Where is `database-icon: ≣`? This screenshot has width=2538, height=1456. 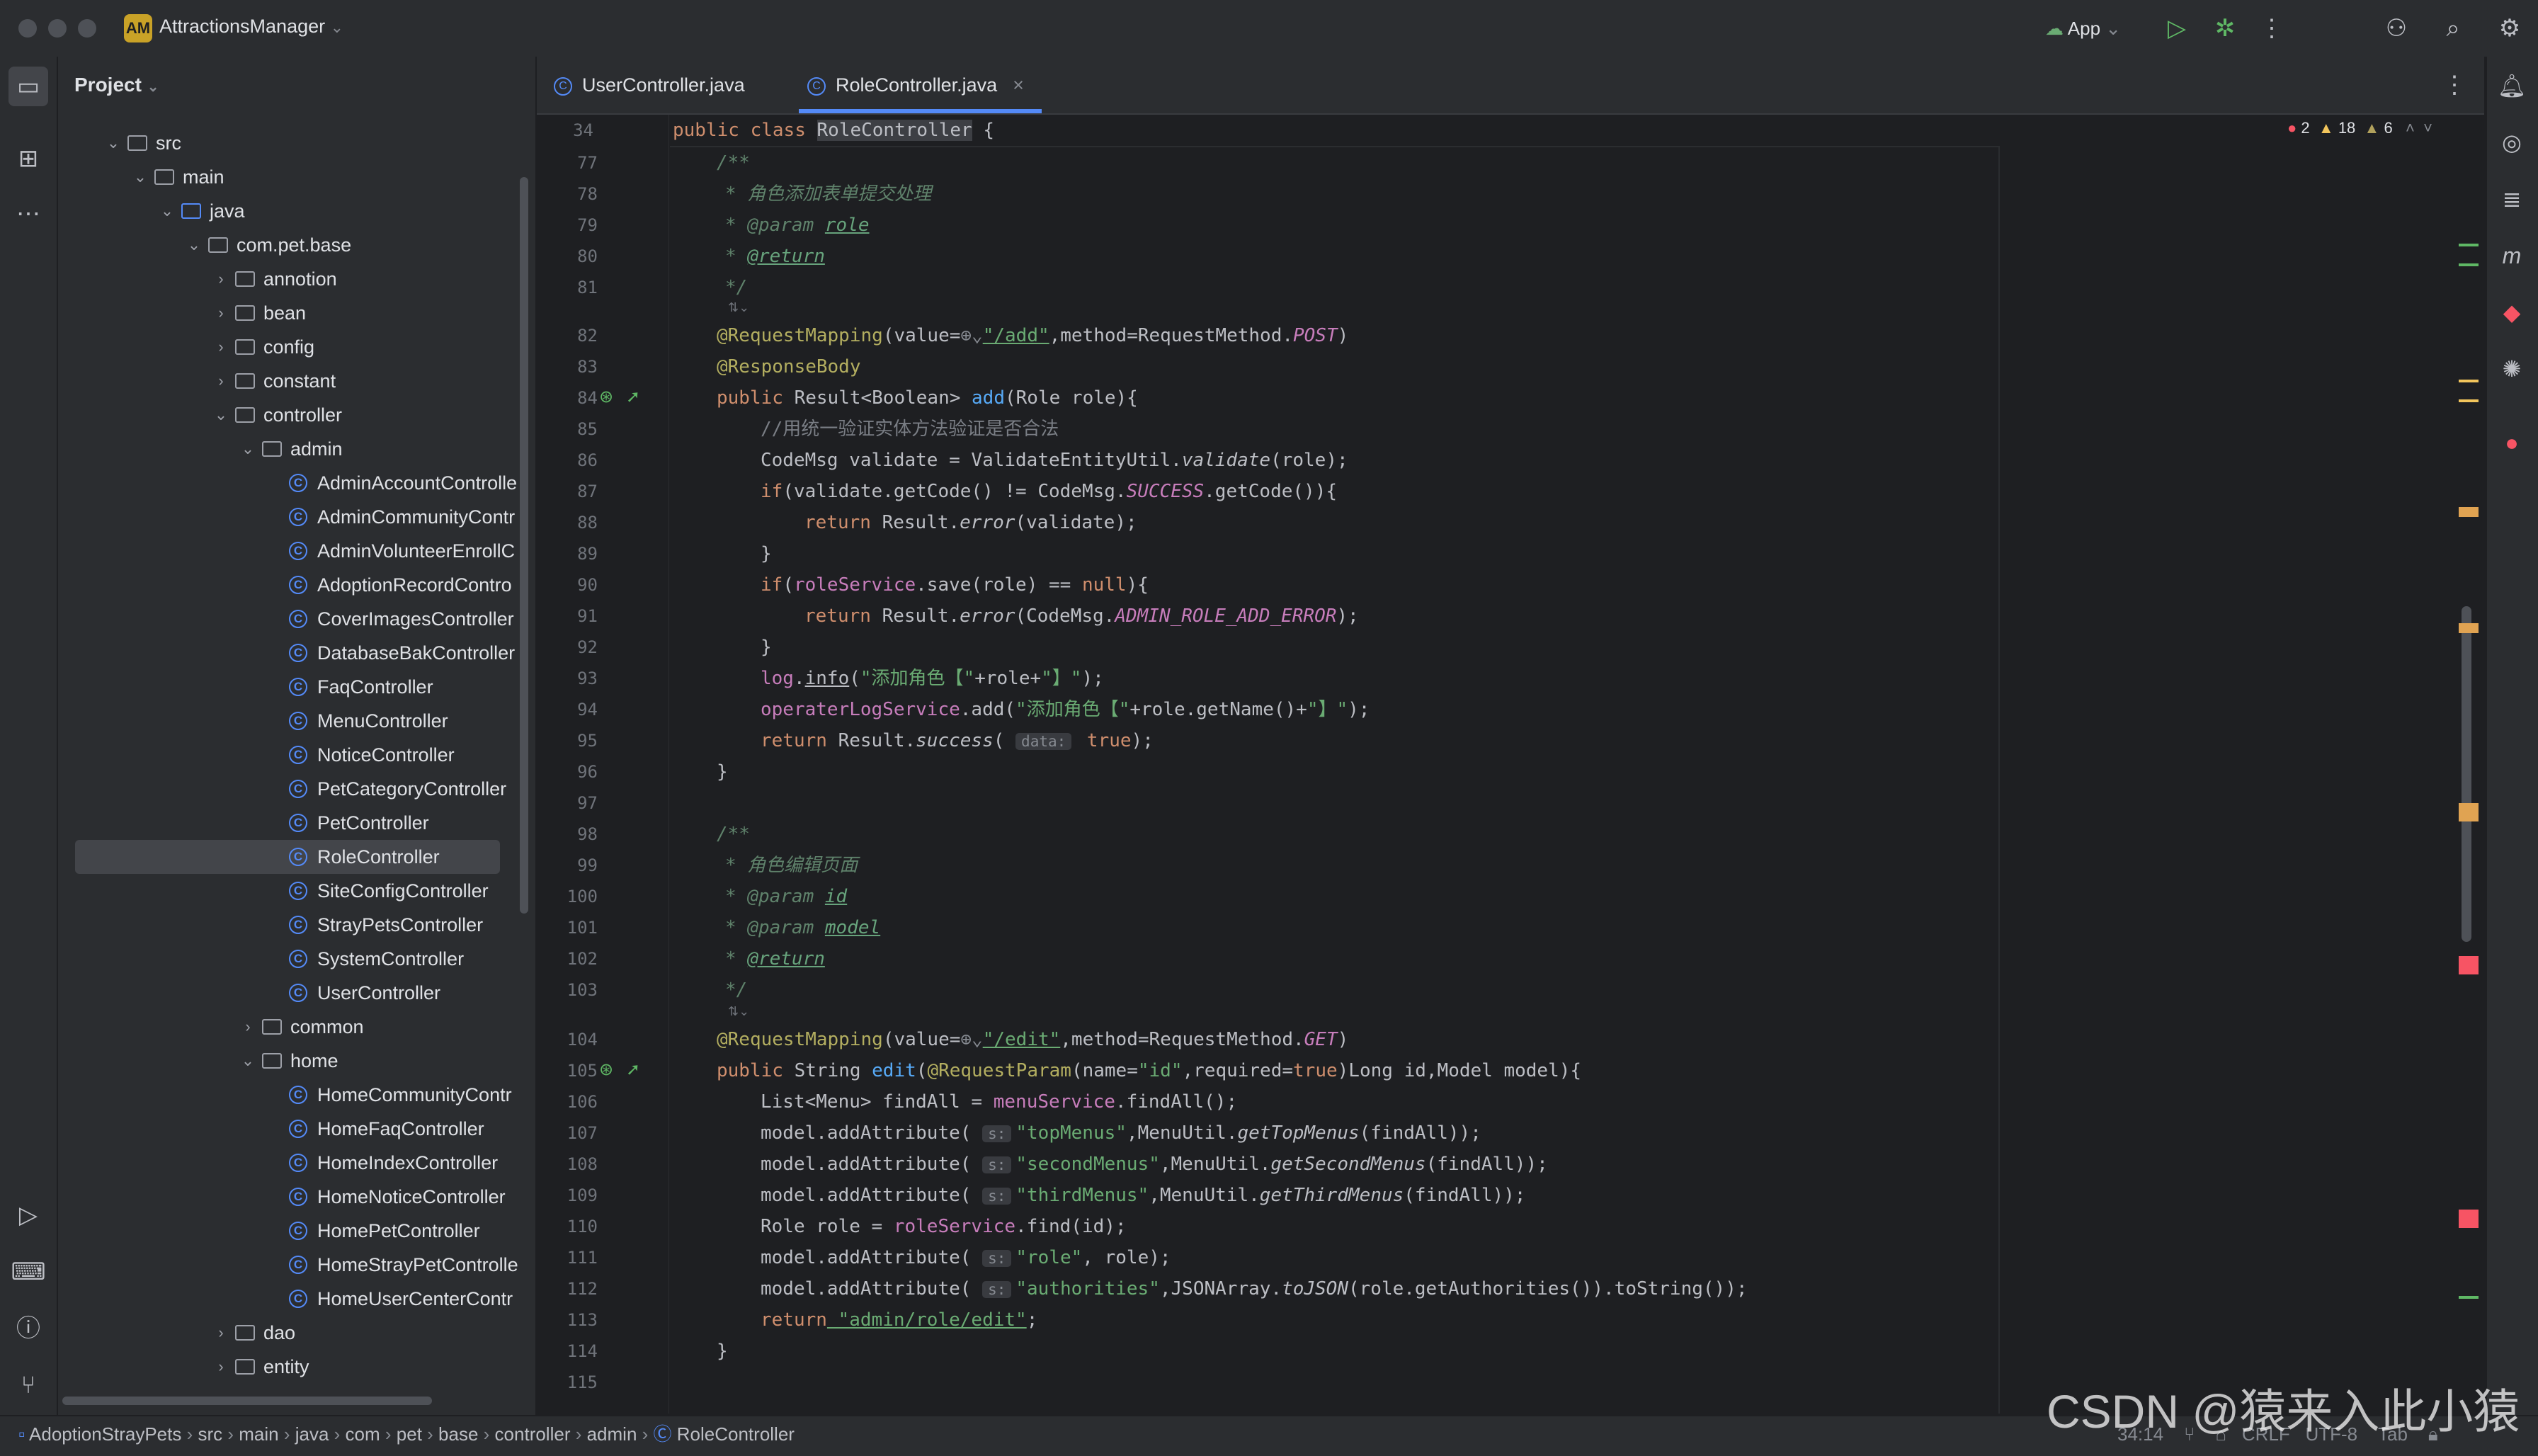
database-icon: ≣ is located at coordinates (2512, 199).